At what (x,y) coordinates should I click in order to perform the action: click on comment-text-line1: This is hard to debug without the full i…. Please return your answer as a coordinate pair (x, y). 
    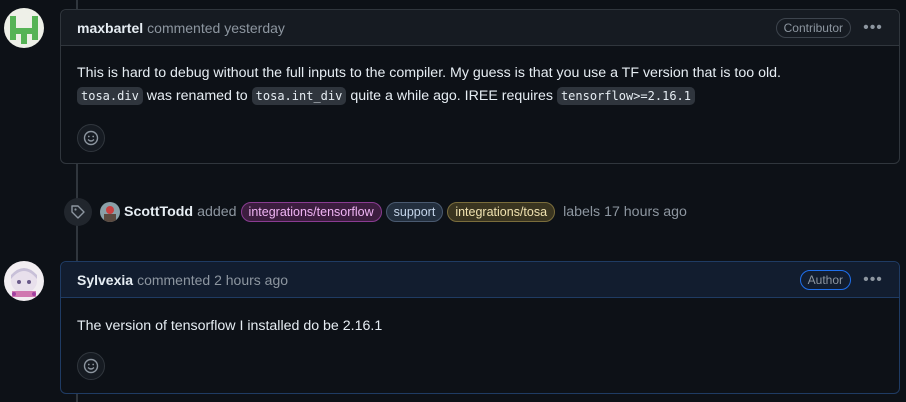
    Looking at the image, I should click on (429, 73).